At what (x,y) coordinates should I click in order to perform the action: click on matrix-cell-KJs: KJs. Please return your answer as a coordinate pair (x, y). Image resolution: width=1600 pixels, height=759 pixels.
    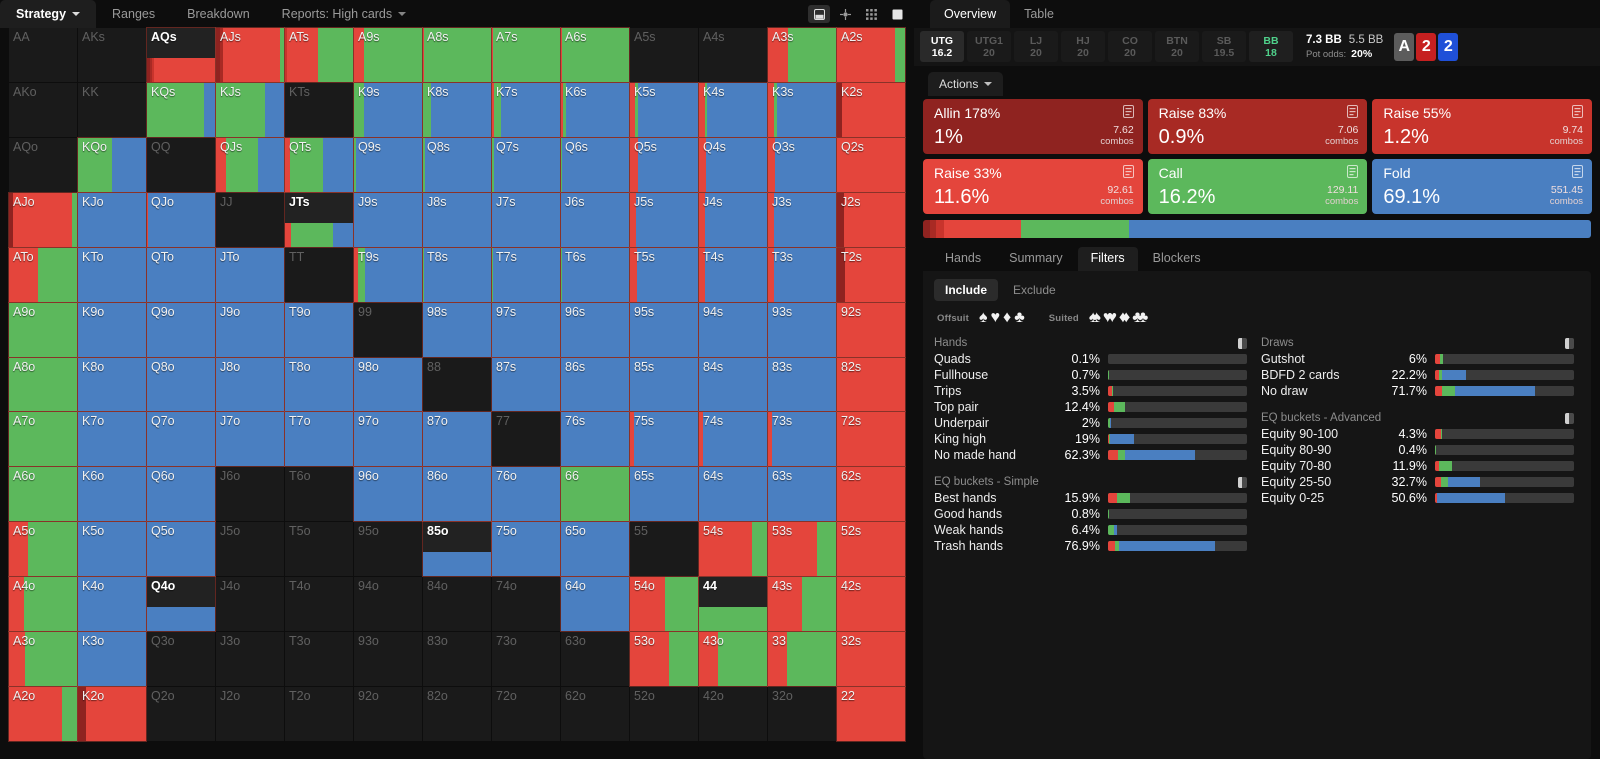
    Looking at the image, I should click on (250, 110).